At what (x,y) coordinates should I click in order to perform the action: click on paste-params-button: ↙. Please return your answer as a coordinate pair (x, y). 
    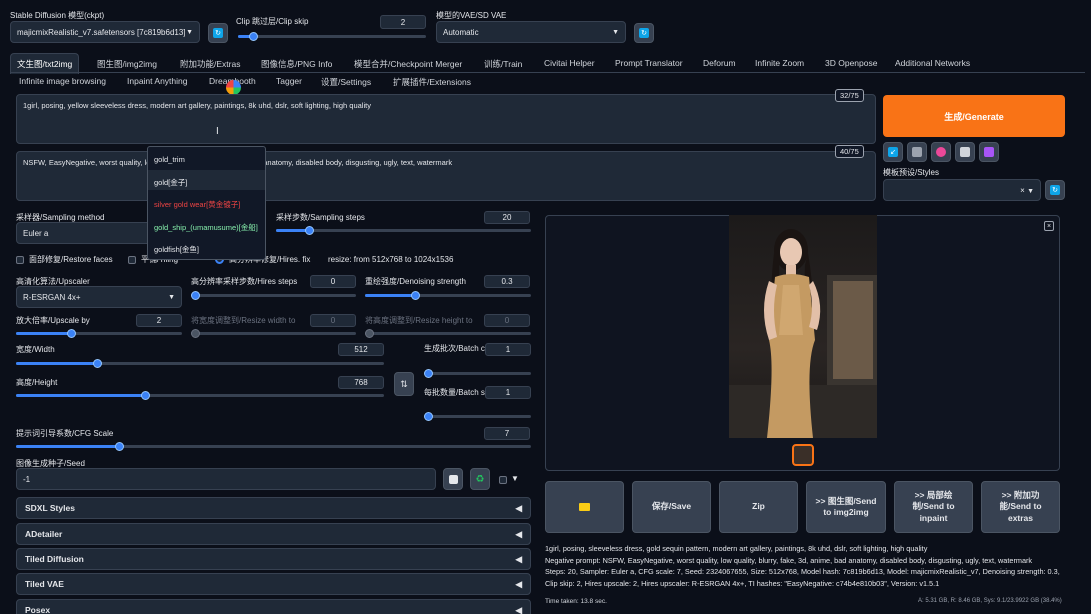
    Looking at the image, I should click on (893, 152).